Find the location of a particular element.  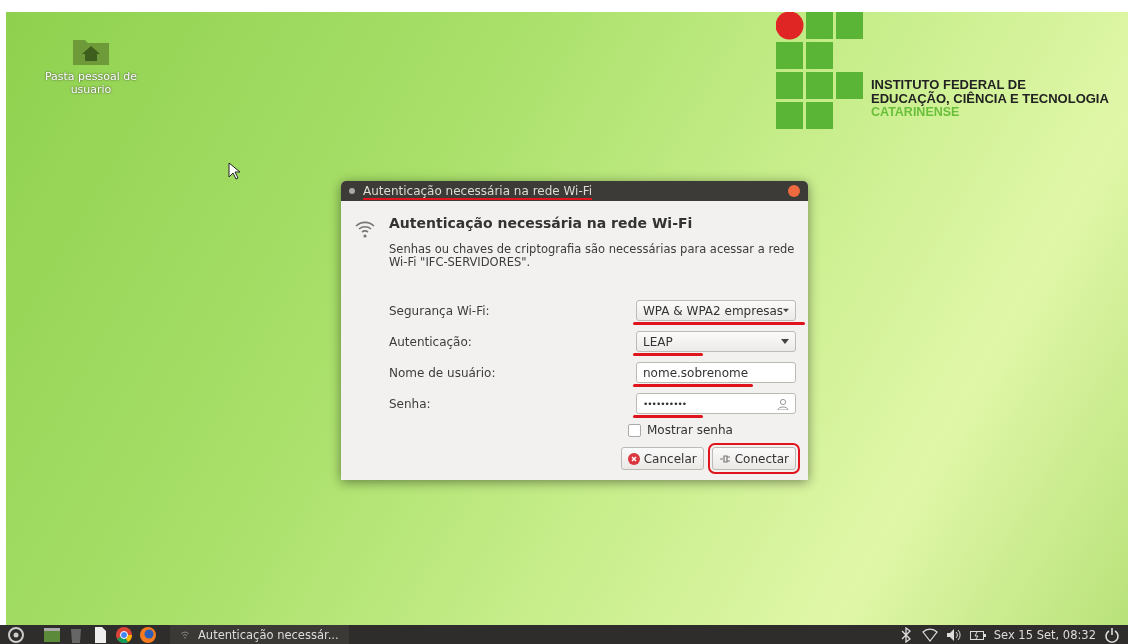

field-label: Senha: is located at coordinates (410, 403).